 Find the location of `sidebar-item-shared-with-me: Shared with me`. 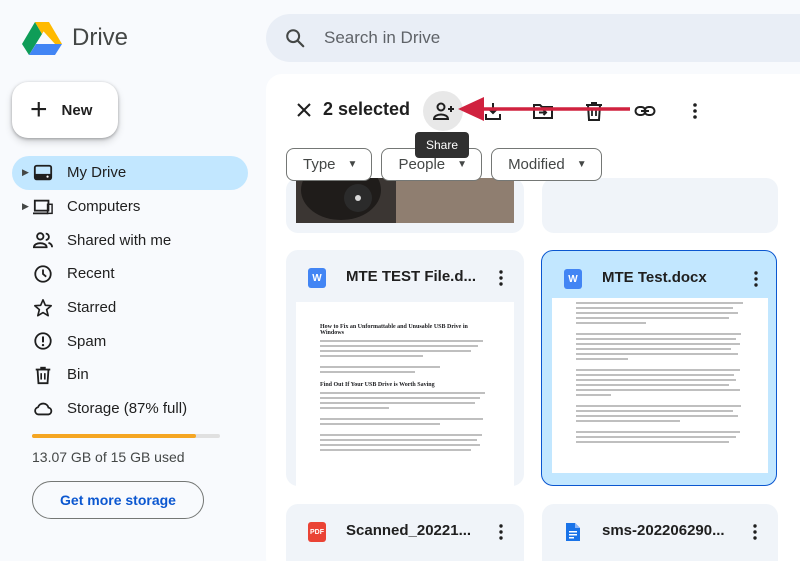

sidebar-item-shared-with-me: Shared with me is located at coordinates (130, 240).